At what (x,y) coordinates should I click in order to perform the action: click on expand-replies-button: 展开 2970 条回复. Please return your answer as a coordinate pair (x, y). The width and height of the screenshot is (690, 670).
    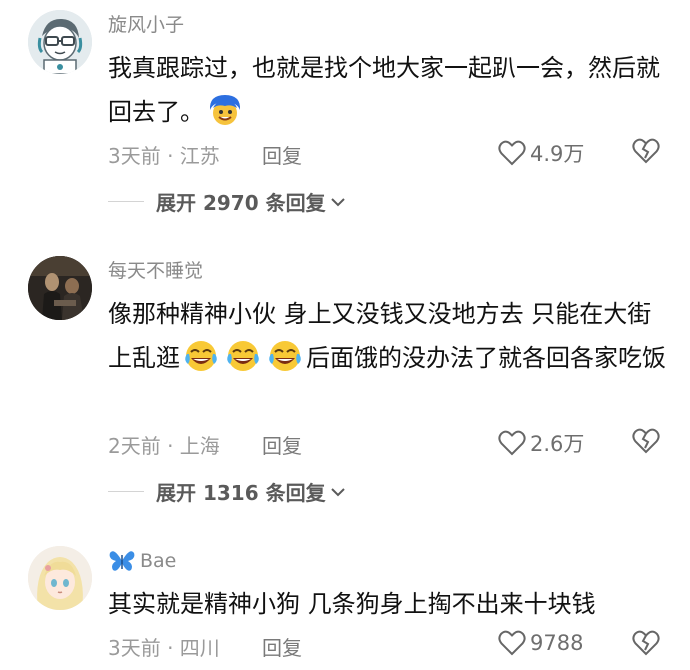
    Looking at the image, I should click on (227, 201).